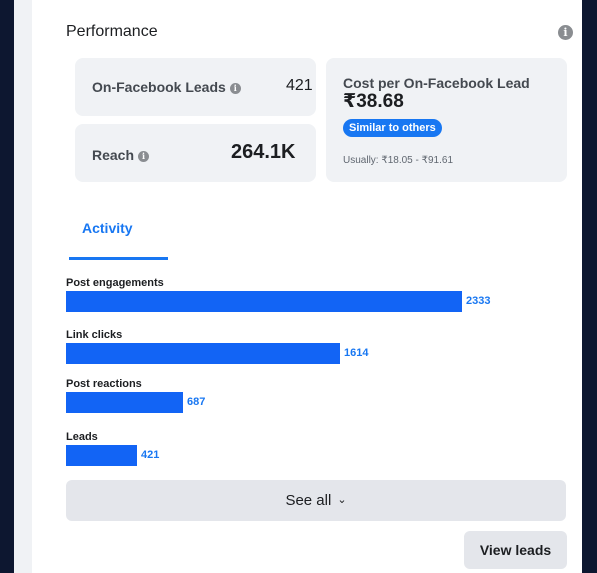 This screenshot has height=573, width=597. I want to click on panel-title: Performance, so click(112, 31).